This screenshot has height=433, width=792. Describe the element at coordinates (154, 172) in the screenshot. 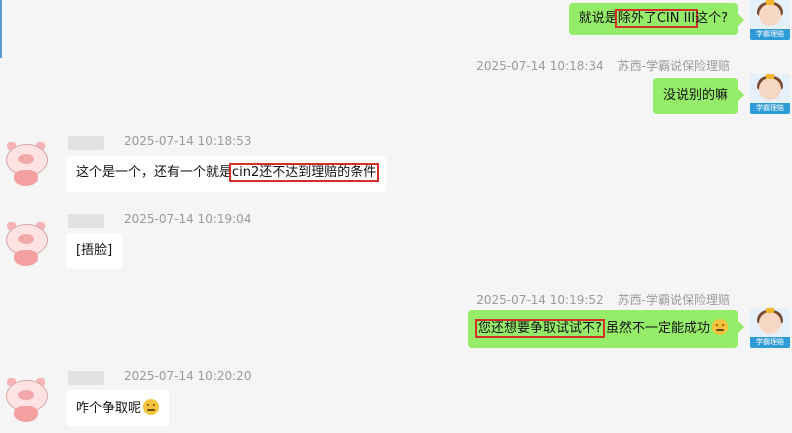

I see `message-text: 这个是一个，还有一个就是` at that location.